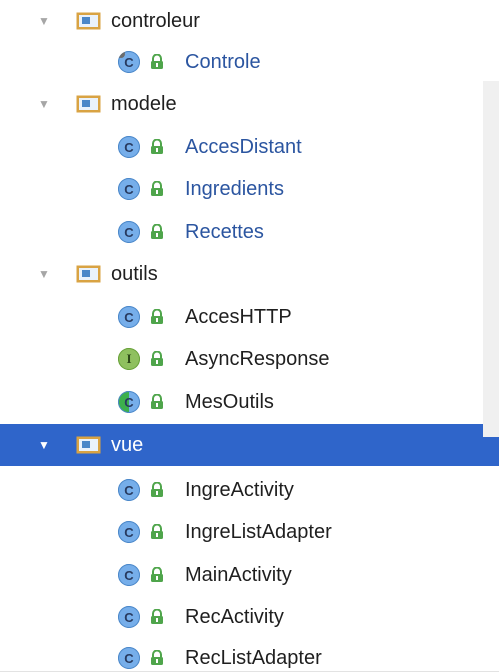 Image resolution: width=499 pixels, height=672 pixels. Describe the element at coordinates (129, 359) in the screenshot. I see `interface-i-icon: I` at that location.